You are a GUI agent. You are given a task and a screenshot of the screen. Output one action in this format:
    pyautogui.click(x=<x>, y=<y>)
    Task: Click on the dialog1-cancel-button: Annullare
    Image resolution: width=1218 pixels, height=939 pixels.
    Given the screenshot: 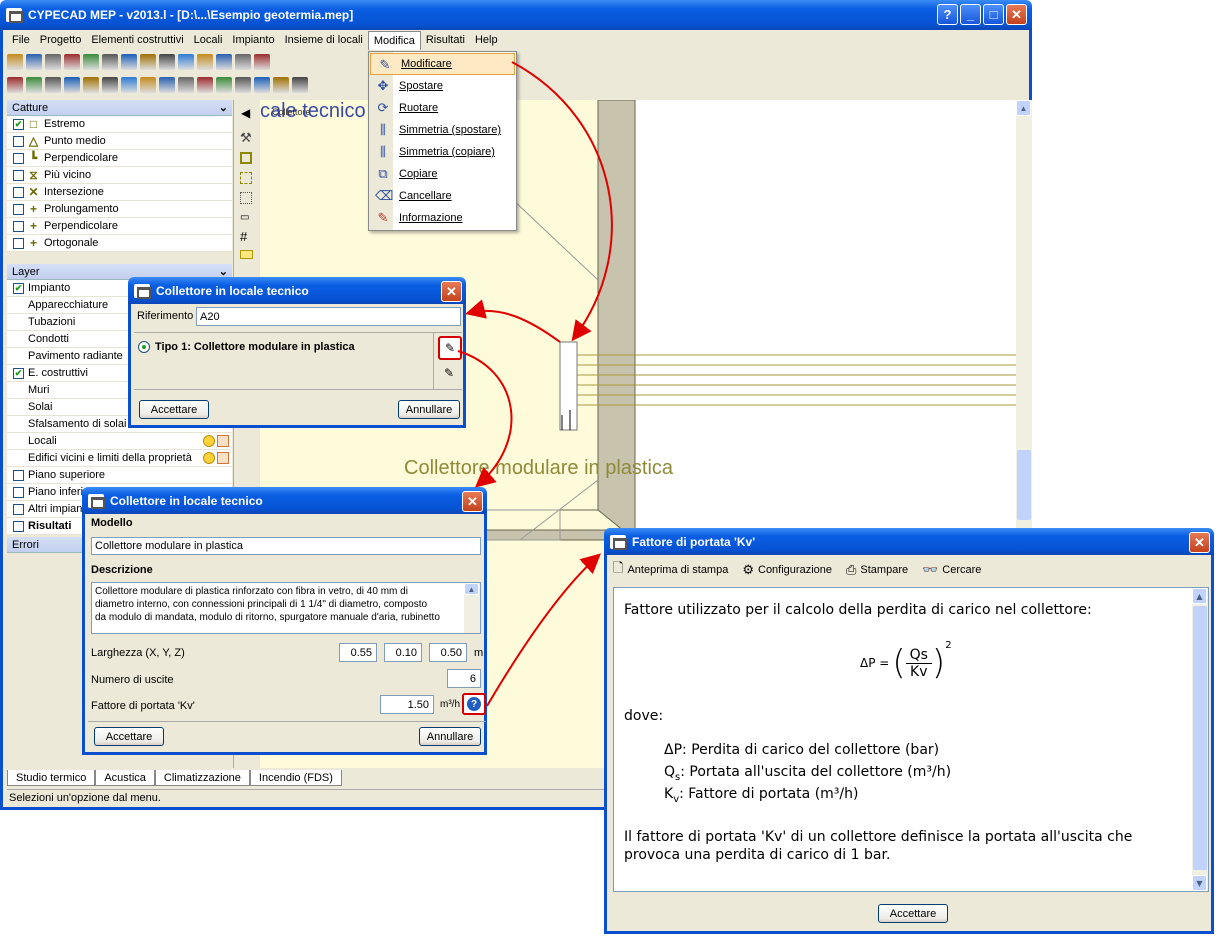 What is the action you would take?
    pyautogui.click(x=429, y=409)
    